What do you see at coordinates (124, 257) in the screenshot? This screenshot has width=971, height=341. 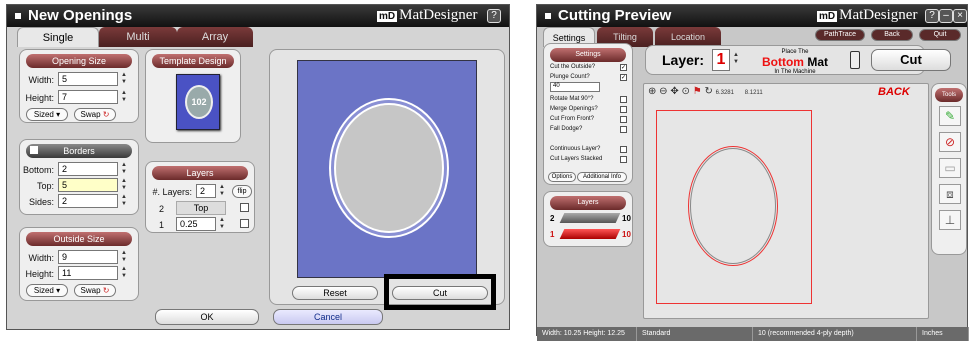 I see `outside-width-spinner: ▲ ▼` at bounding box center [124, 257].